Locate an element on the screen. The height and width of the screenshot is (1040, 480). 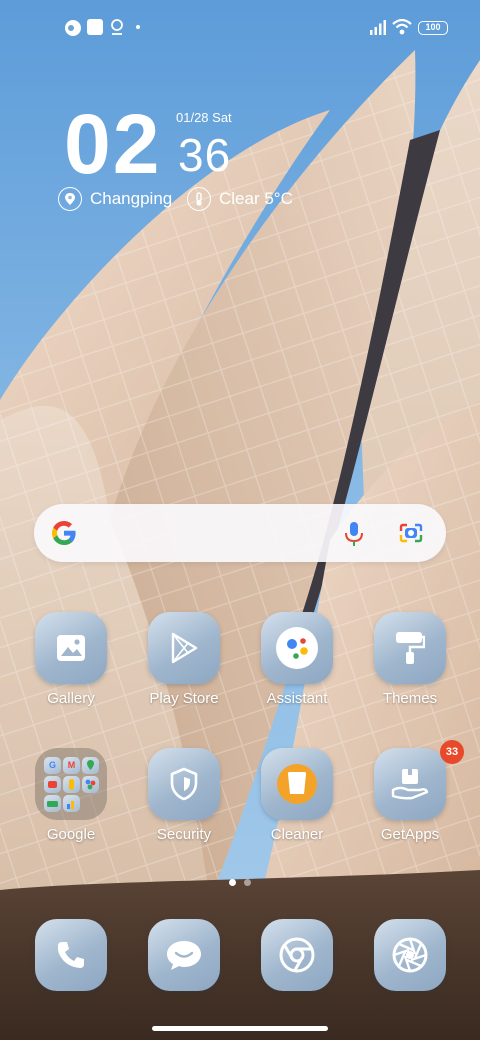
google-search-bar is located at coordinates (240, 533).